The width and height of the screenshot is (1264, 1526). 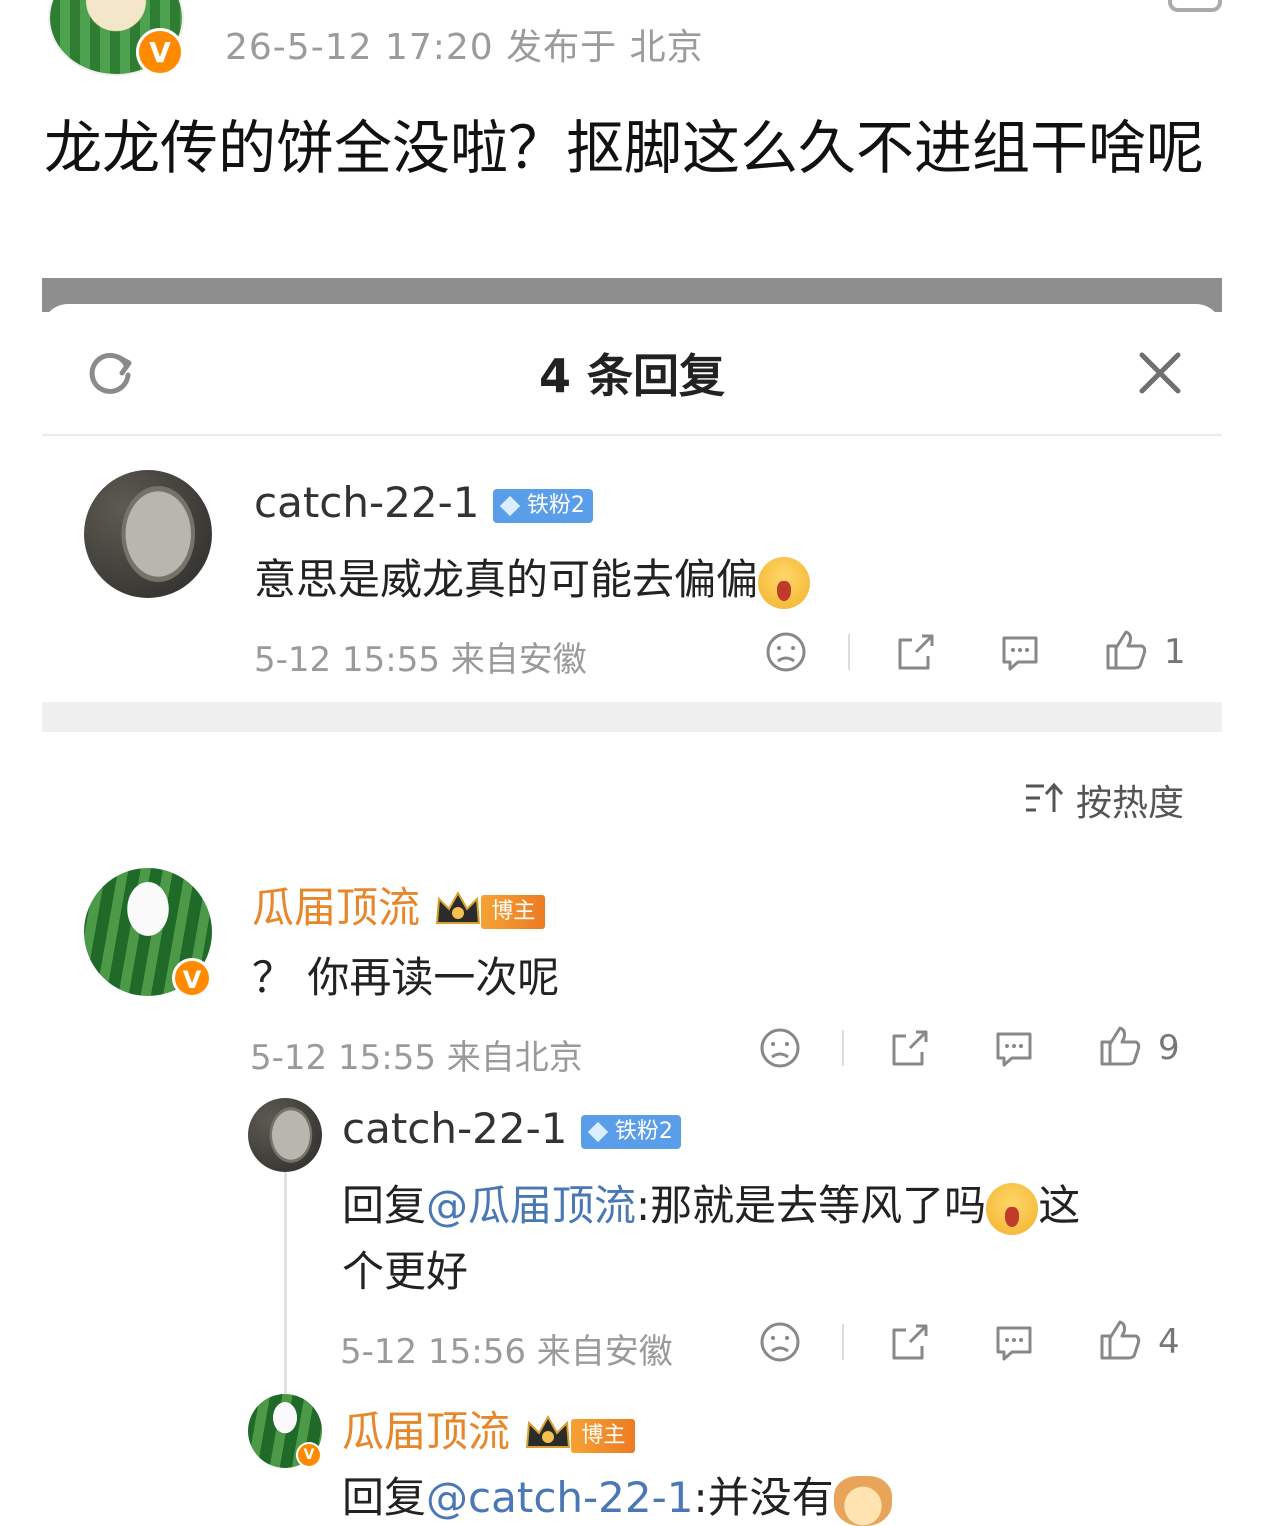 I want to click on like-count: 4, so click(x=1169, y=1342).